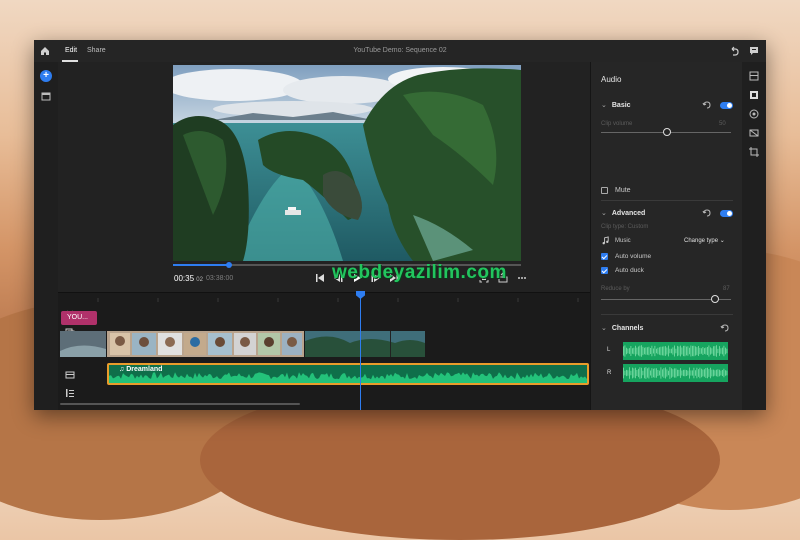 The height and width of the screenshot is (540, 800). Describe the element at coordinates (228, 265) in the screenshot. I see `scrubber-handle` at that location.